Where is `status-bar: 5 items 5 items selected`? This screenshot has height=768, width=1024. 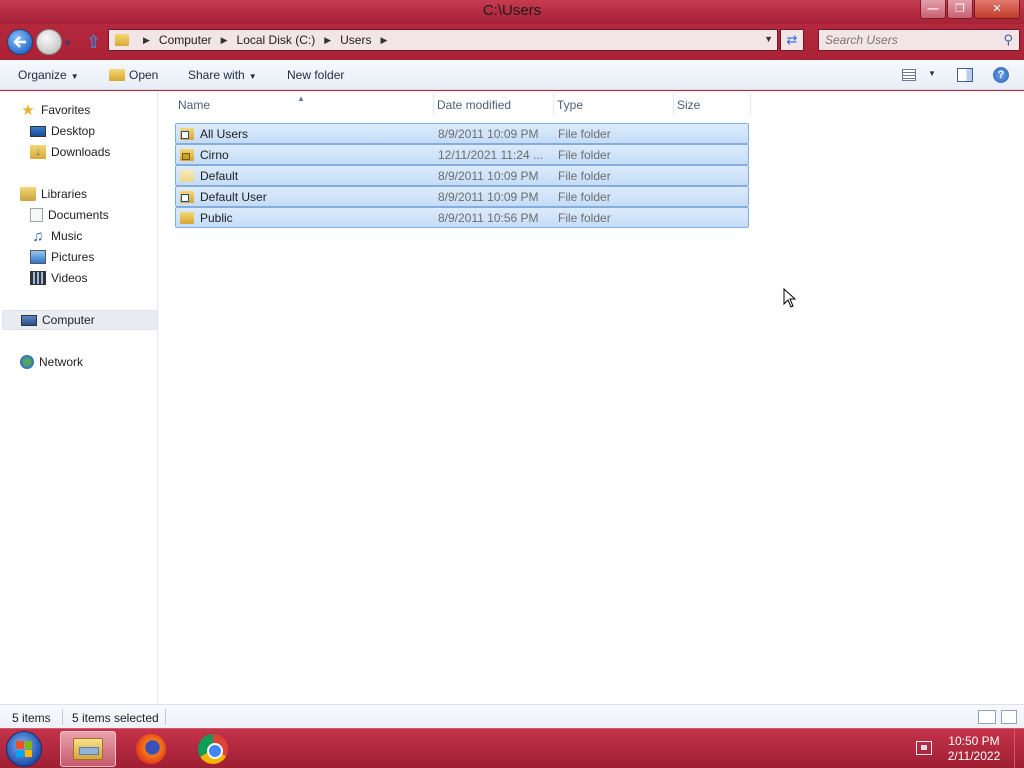 status-bar: 5 items 5 items selected is located at coordinates (512, 716).